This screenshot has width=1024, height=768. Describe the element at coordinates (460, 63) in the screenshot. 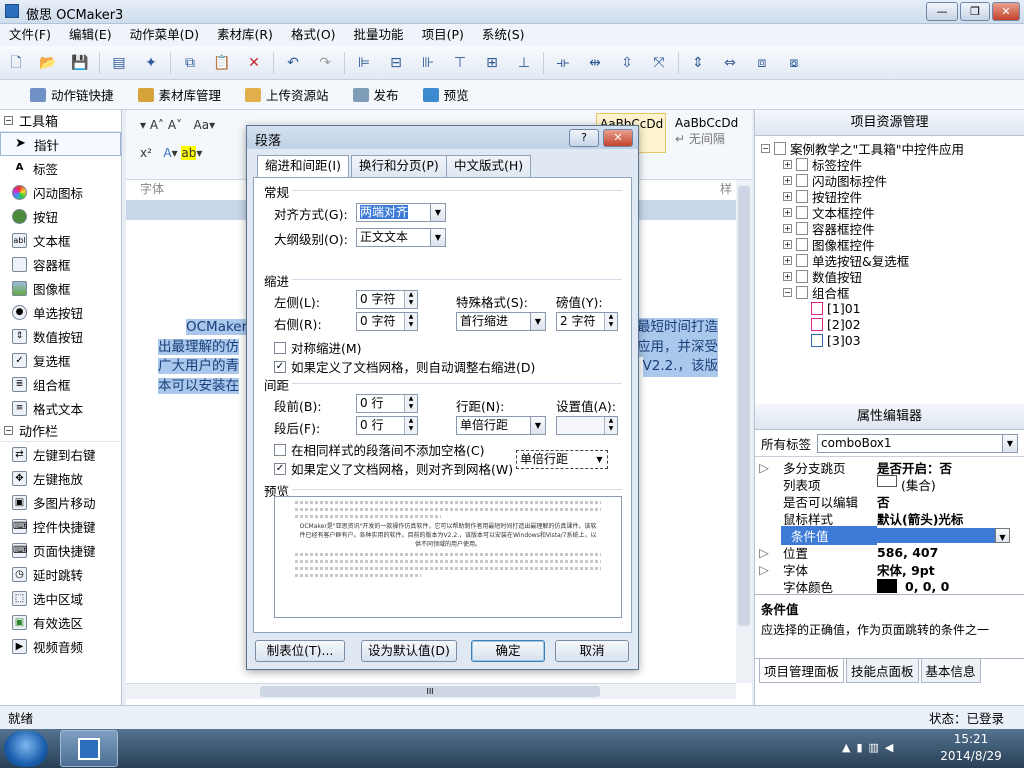

I see `align-top-icon: ⊤` at that location.